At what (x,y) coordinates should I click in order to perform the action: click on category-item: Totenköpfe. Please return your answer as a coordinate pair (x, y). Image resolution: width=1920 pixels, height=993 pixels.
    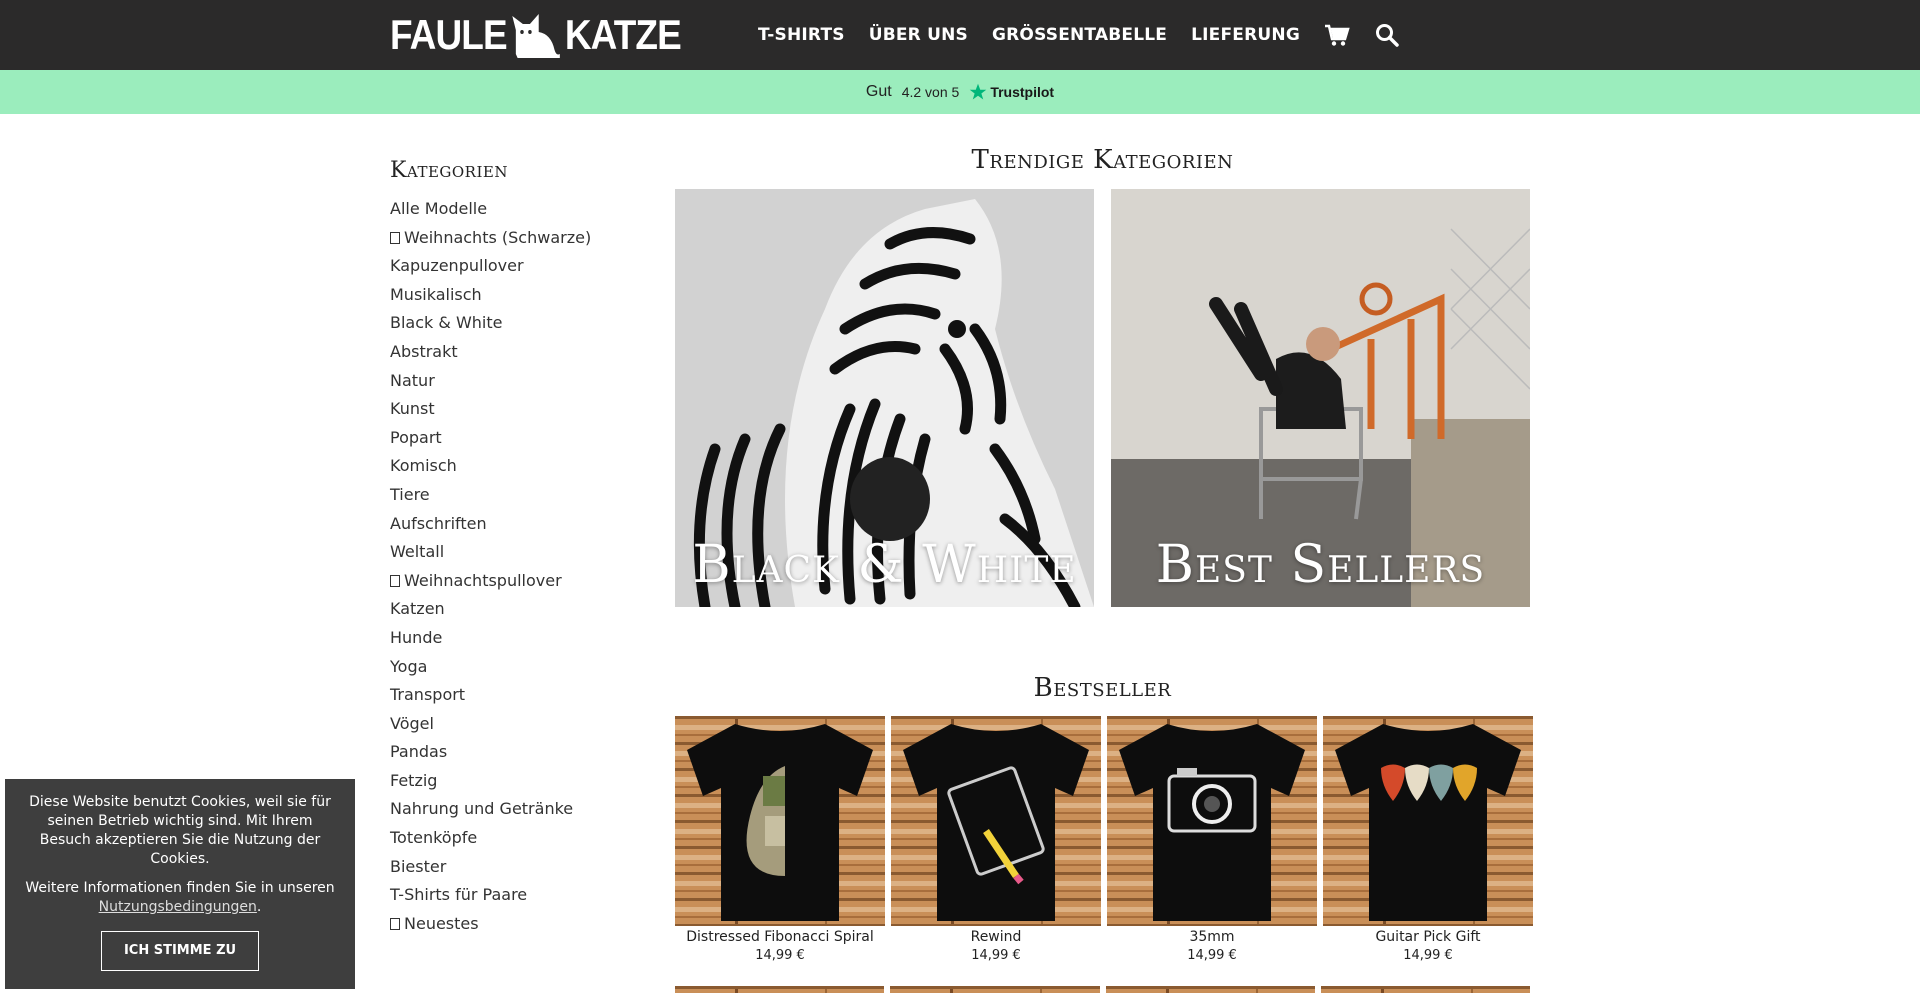
    Looking at the image, I should click on (520, 838).